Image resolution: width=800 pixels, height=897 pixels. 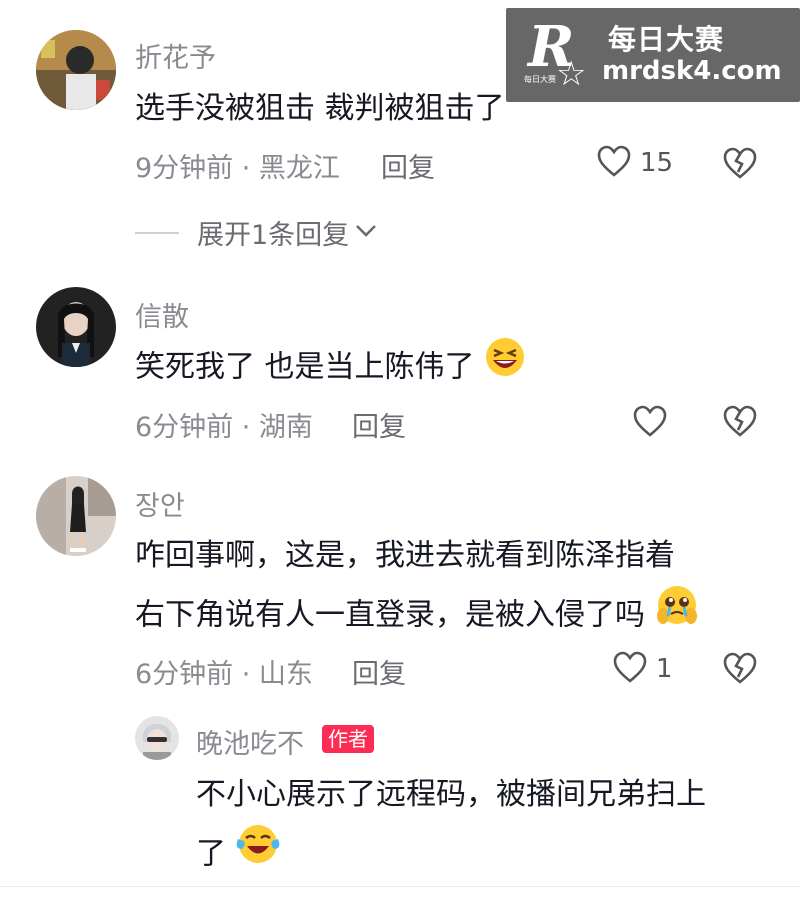 I want to click on comment-meta: 6分钟前 · 湖南, so click(x=224, y=427).